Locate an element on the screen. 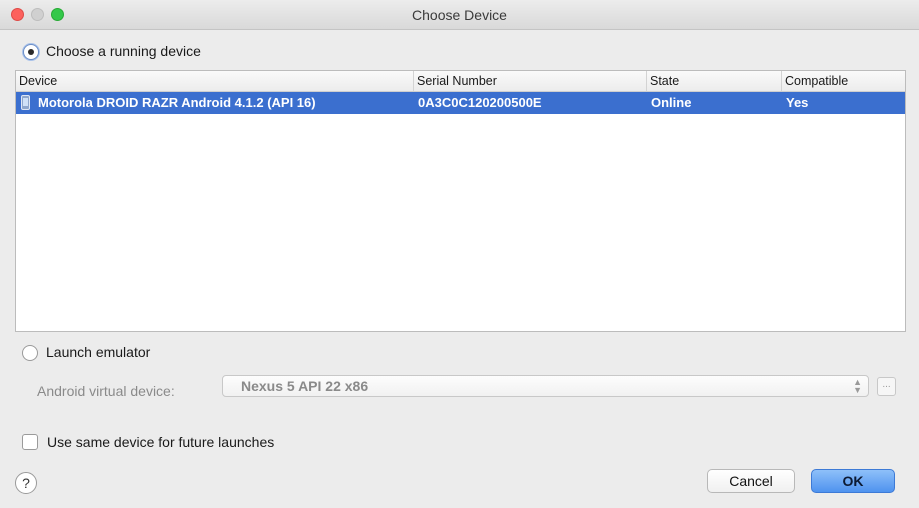  window-title: Choose Device is located at coordinates (459, 15).